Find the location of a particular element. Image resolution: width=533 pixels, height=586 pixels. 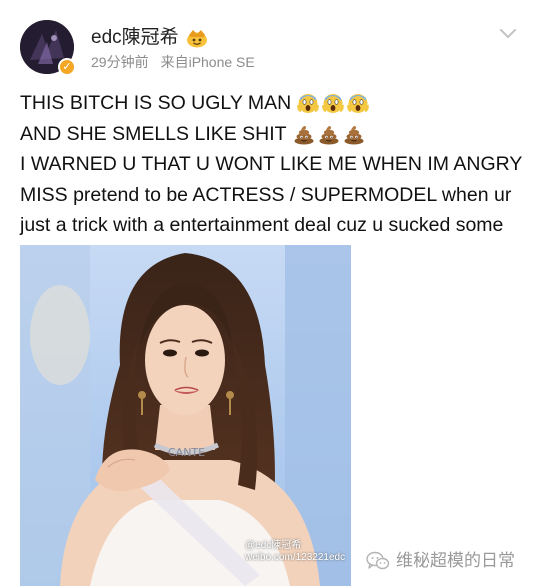

post-source: 来自iPhone SE is located at coordinates (207, 62).